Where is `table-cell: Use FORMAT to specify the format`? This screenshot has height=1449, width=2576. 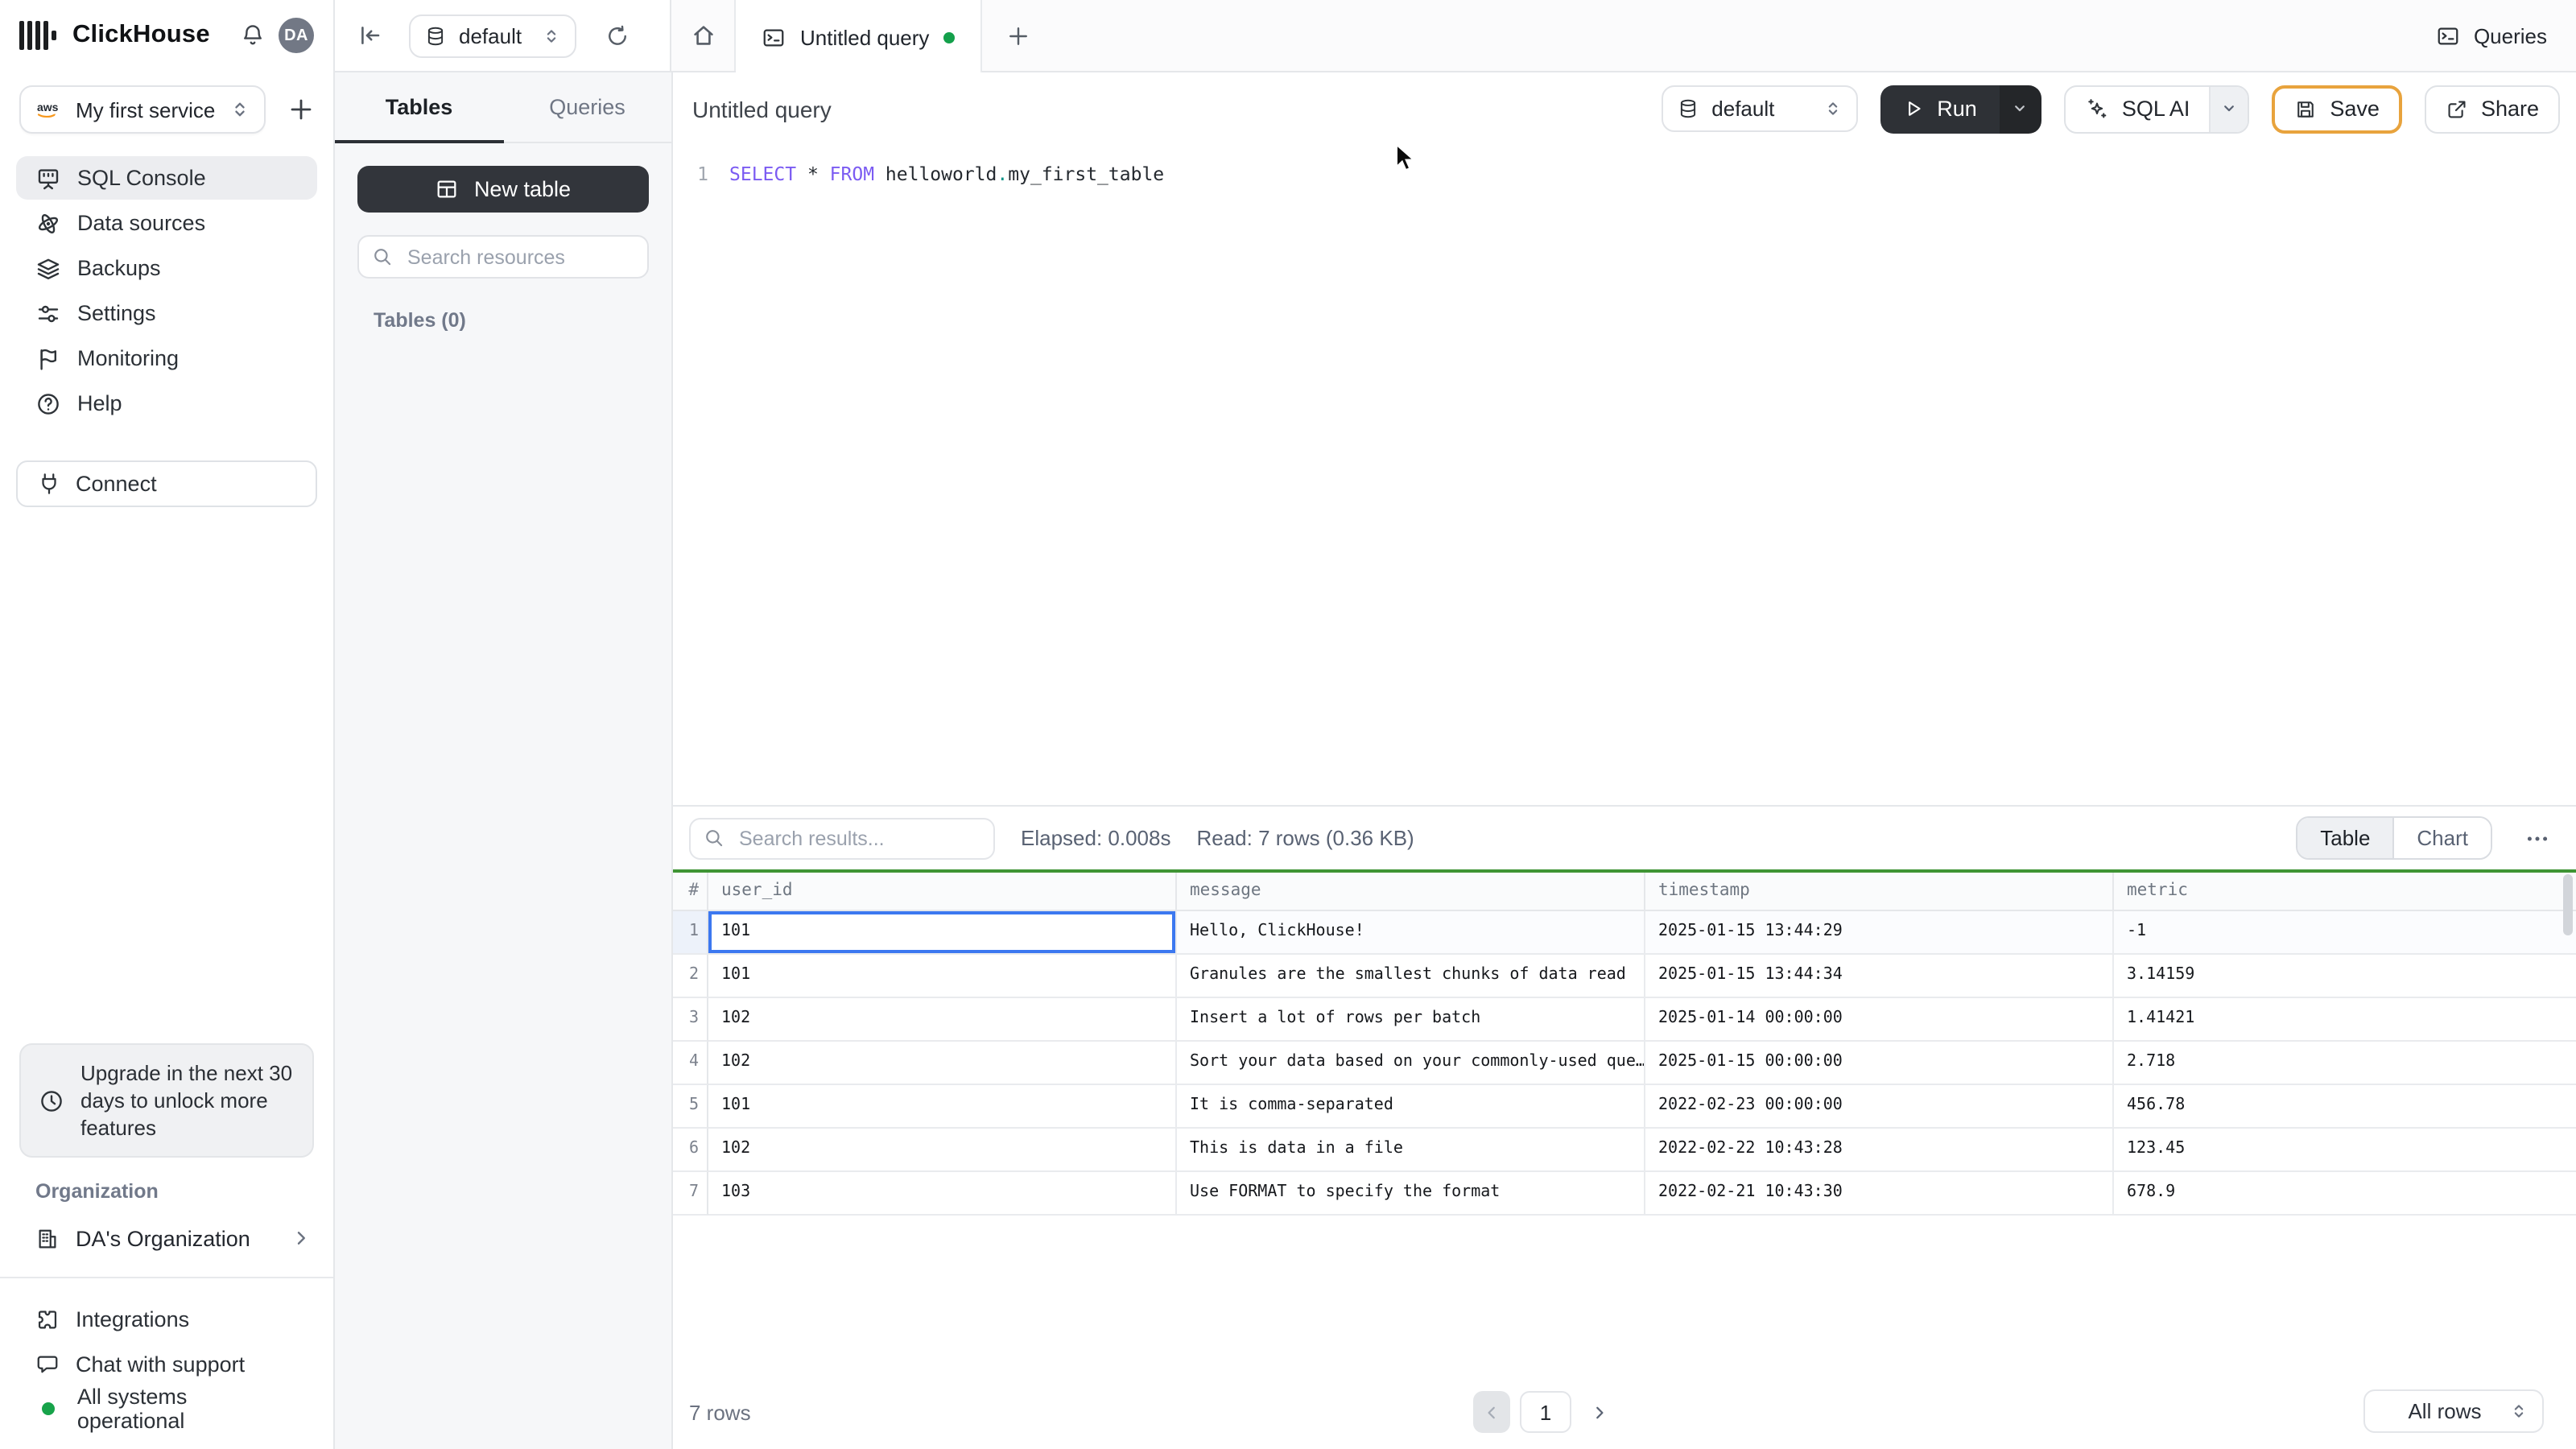 table-cell: Use FORMAT to specify the format is located at coordinates (1411, 1194).